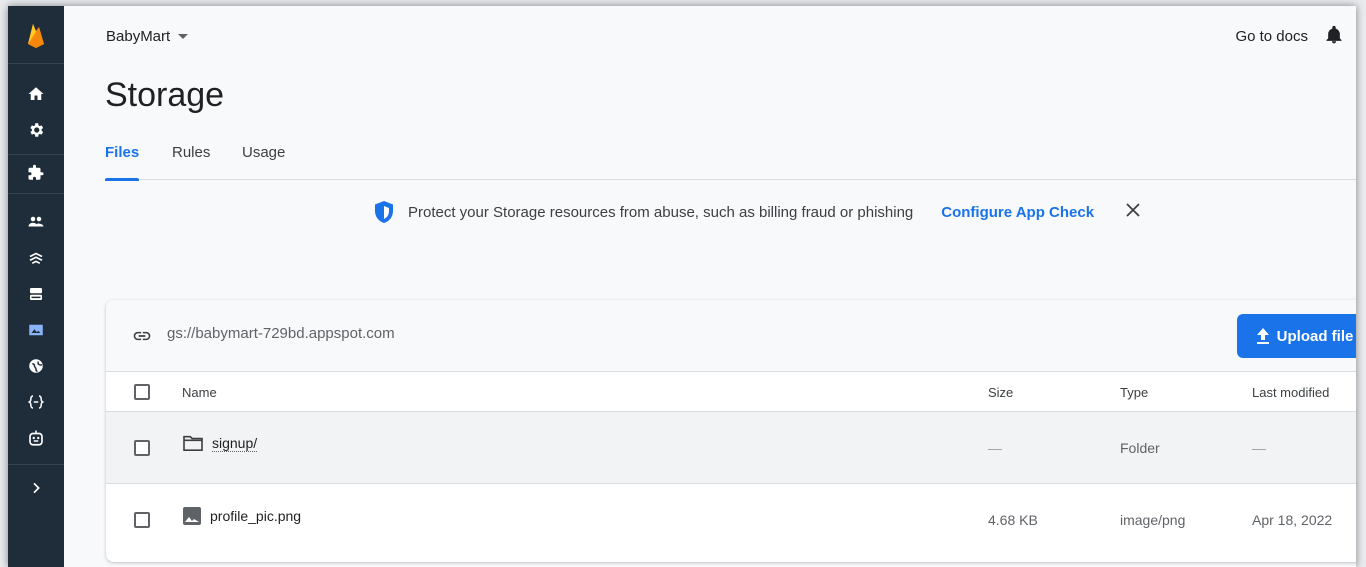  Describe the element at coordinates (1334, 34) in the screenshot. I see `bell-icon` at that location.